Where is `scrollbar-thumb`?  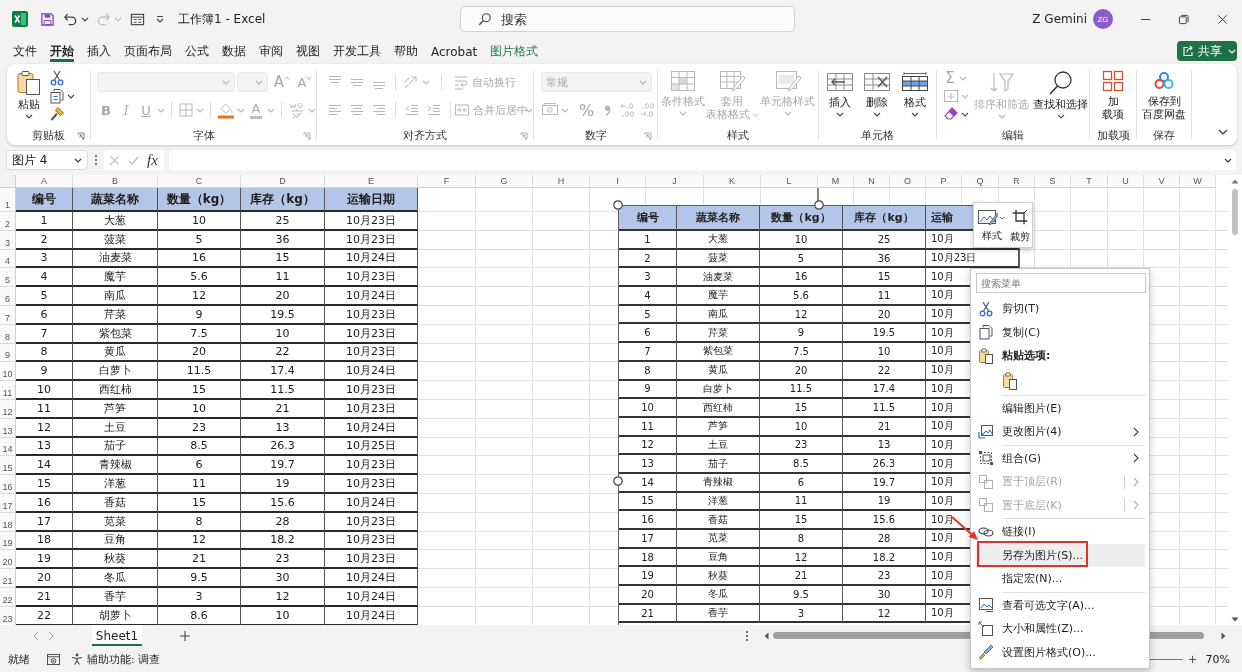
scrollbar-thumb is located at coordinates (1235, 212).